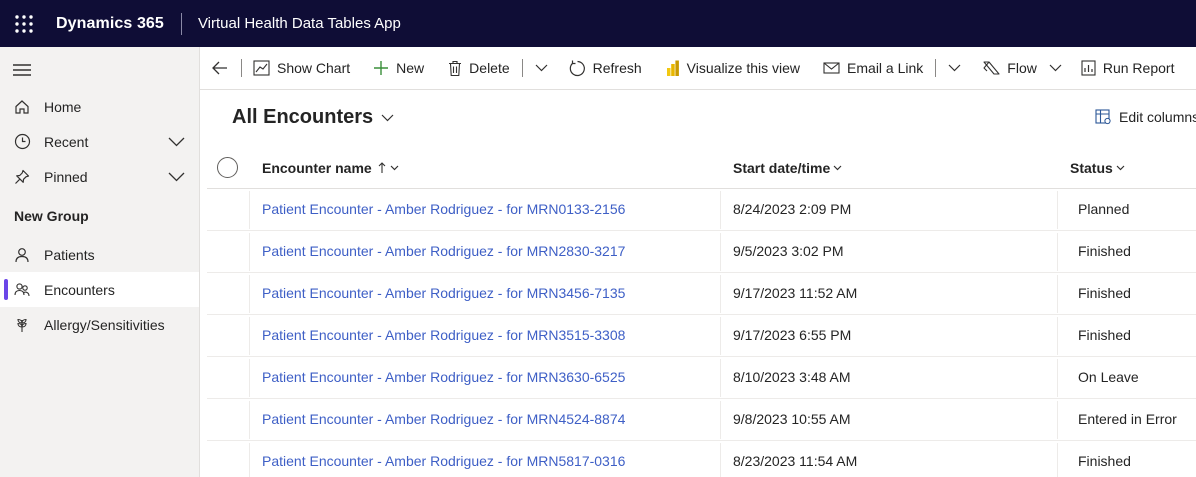 Image resolution: width=1196 pixels, height=477 pixels. What do you see at coordinates (382, 167) in the screenshot?
I see `sort-ascending-icon` at bounding box center [382, 167].